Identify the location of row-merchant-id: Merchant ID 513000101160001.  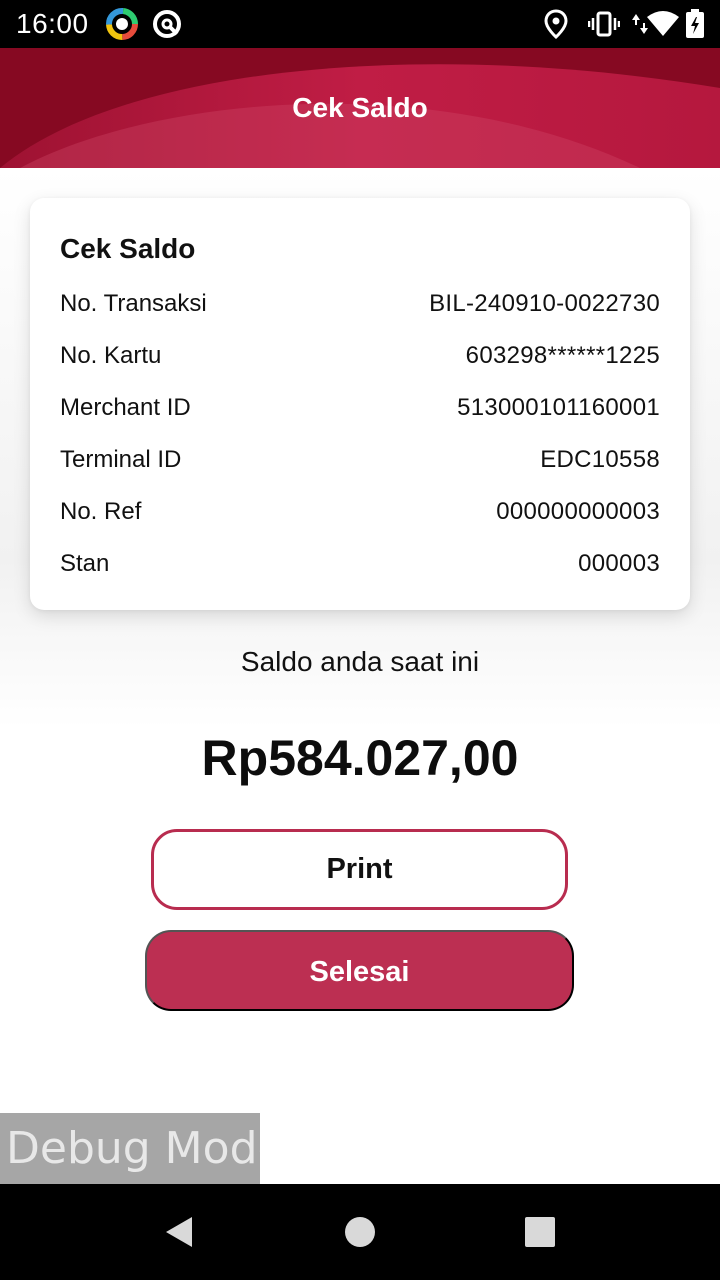
(360, 408).